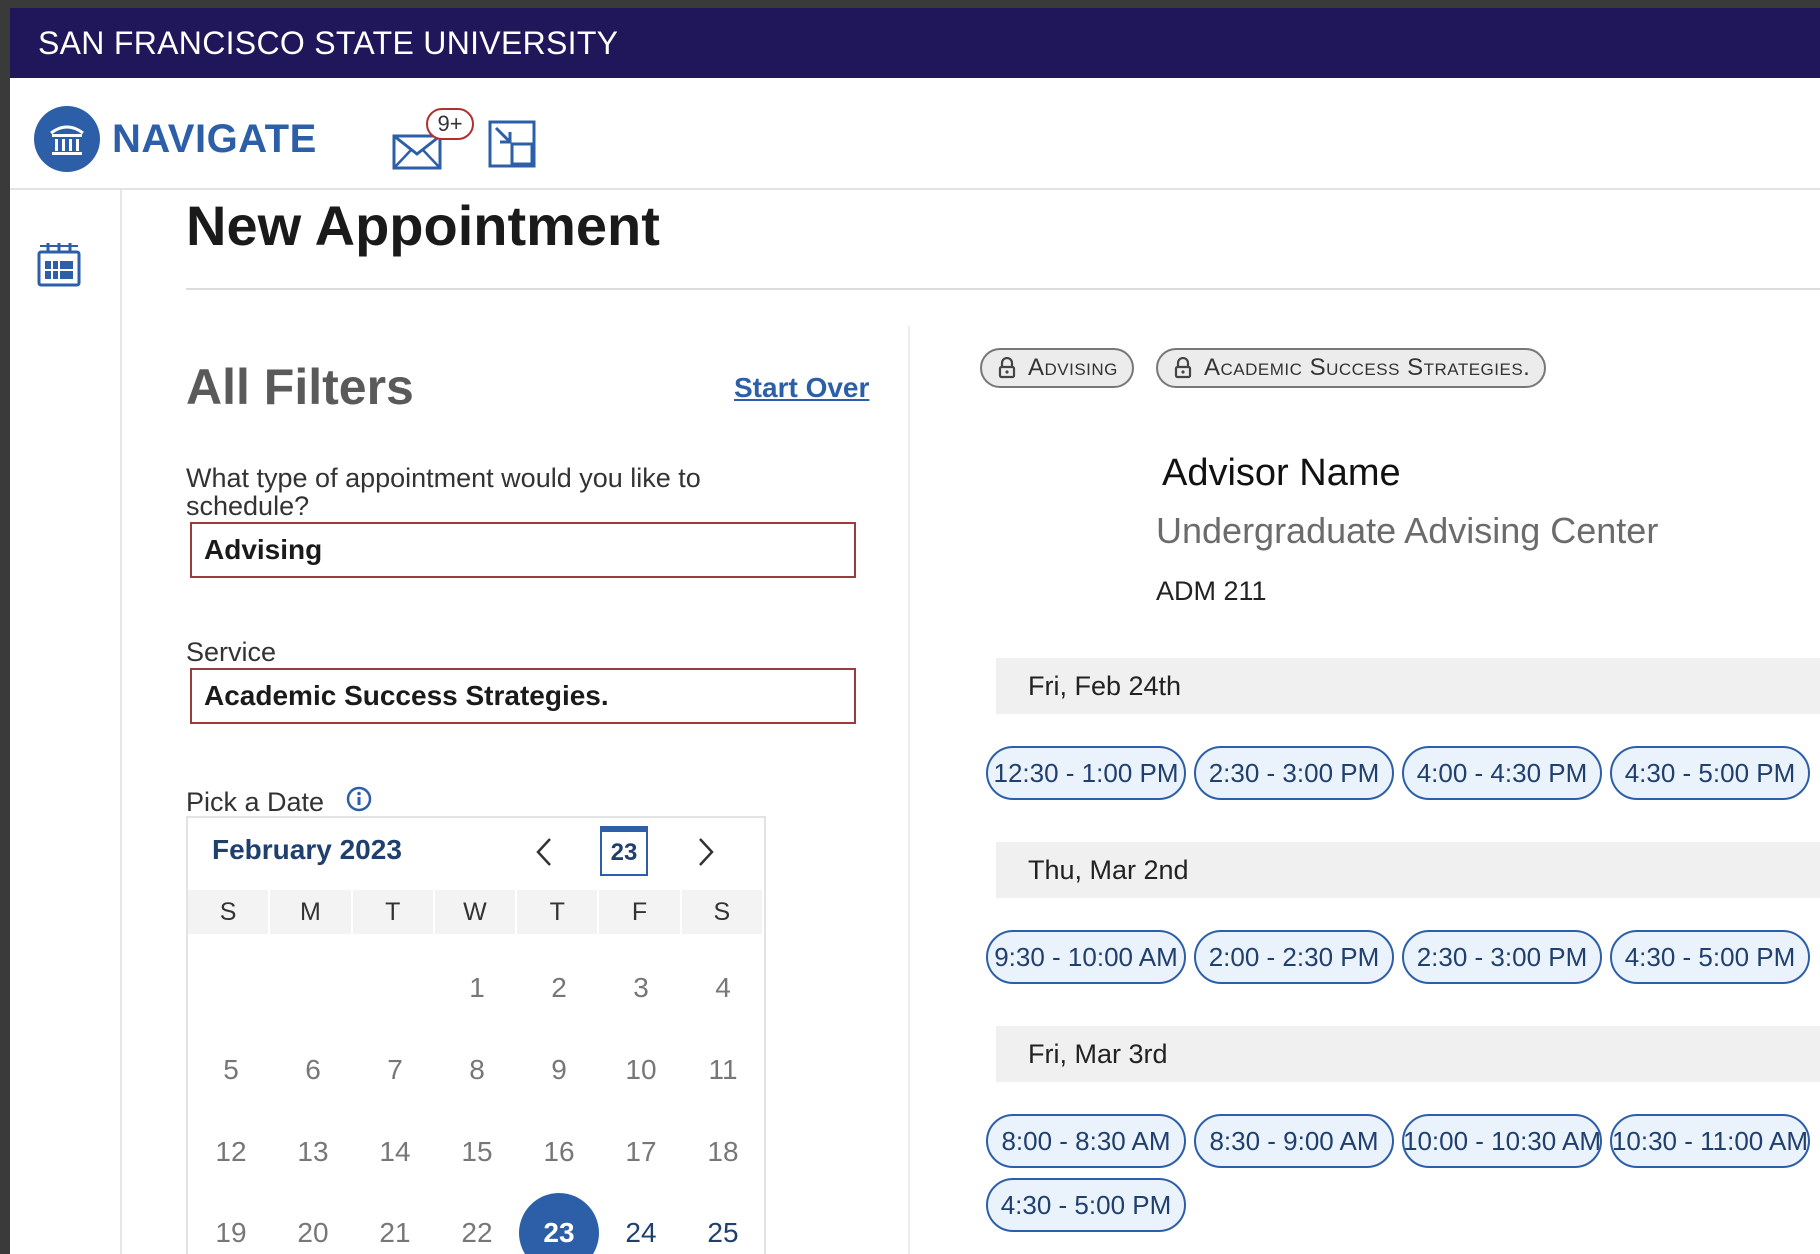 Image resolution: width=1820 pixels, height=1254 pixels. What do you see at coordinates (559, 1223) in the screenshot?
I see `calendar-day-selected: 23` at bounding box center [559, 1223].